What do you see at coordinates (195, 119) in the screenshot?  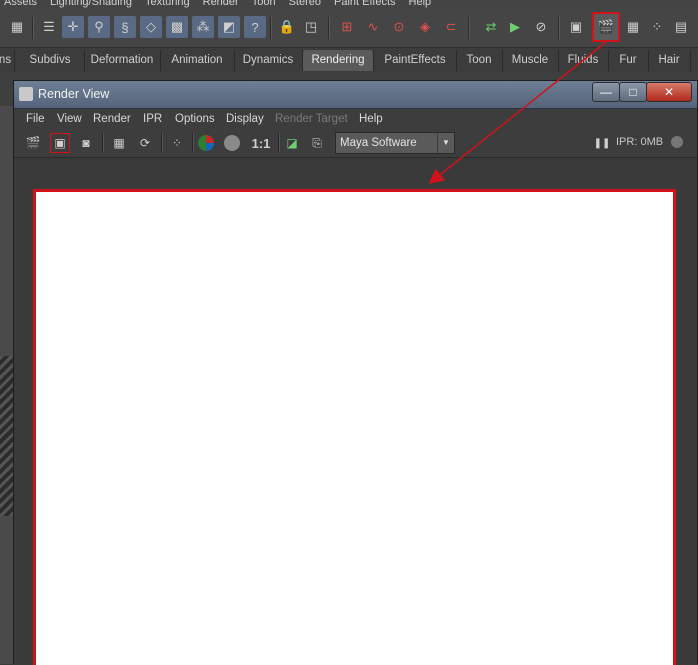 I see `rv-menu-options: Options` at bounding box center [195, 119].